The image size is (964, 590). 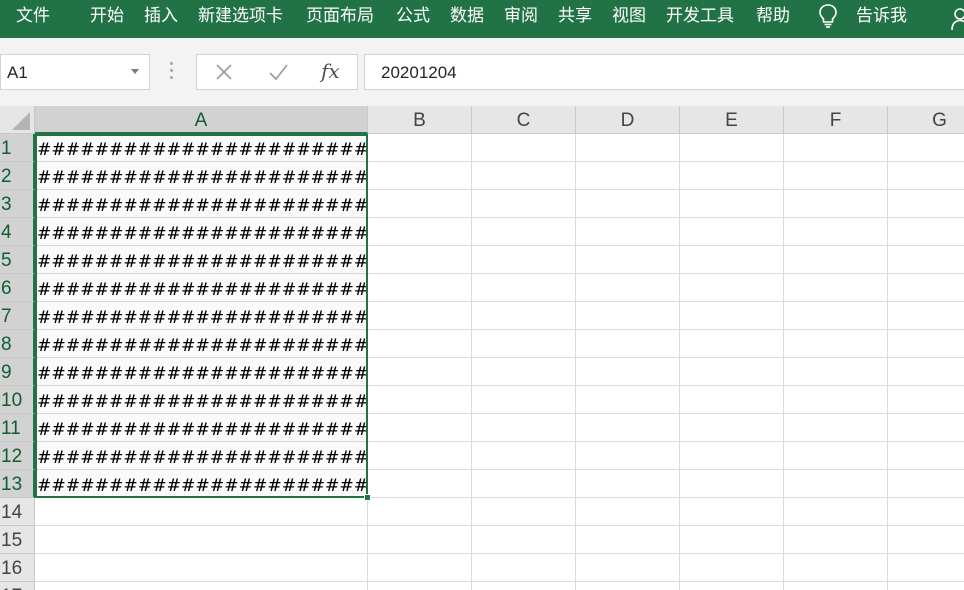 I want to click on cell-a12: ##########################, so click(x=201, y=456).